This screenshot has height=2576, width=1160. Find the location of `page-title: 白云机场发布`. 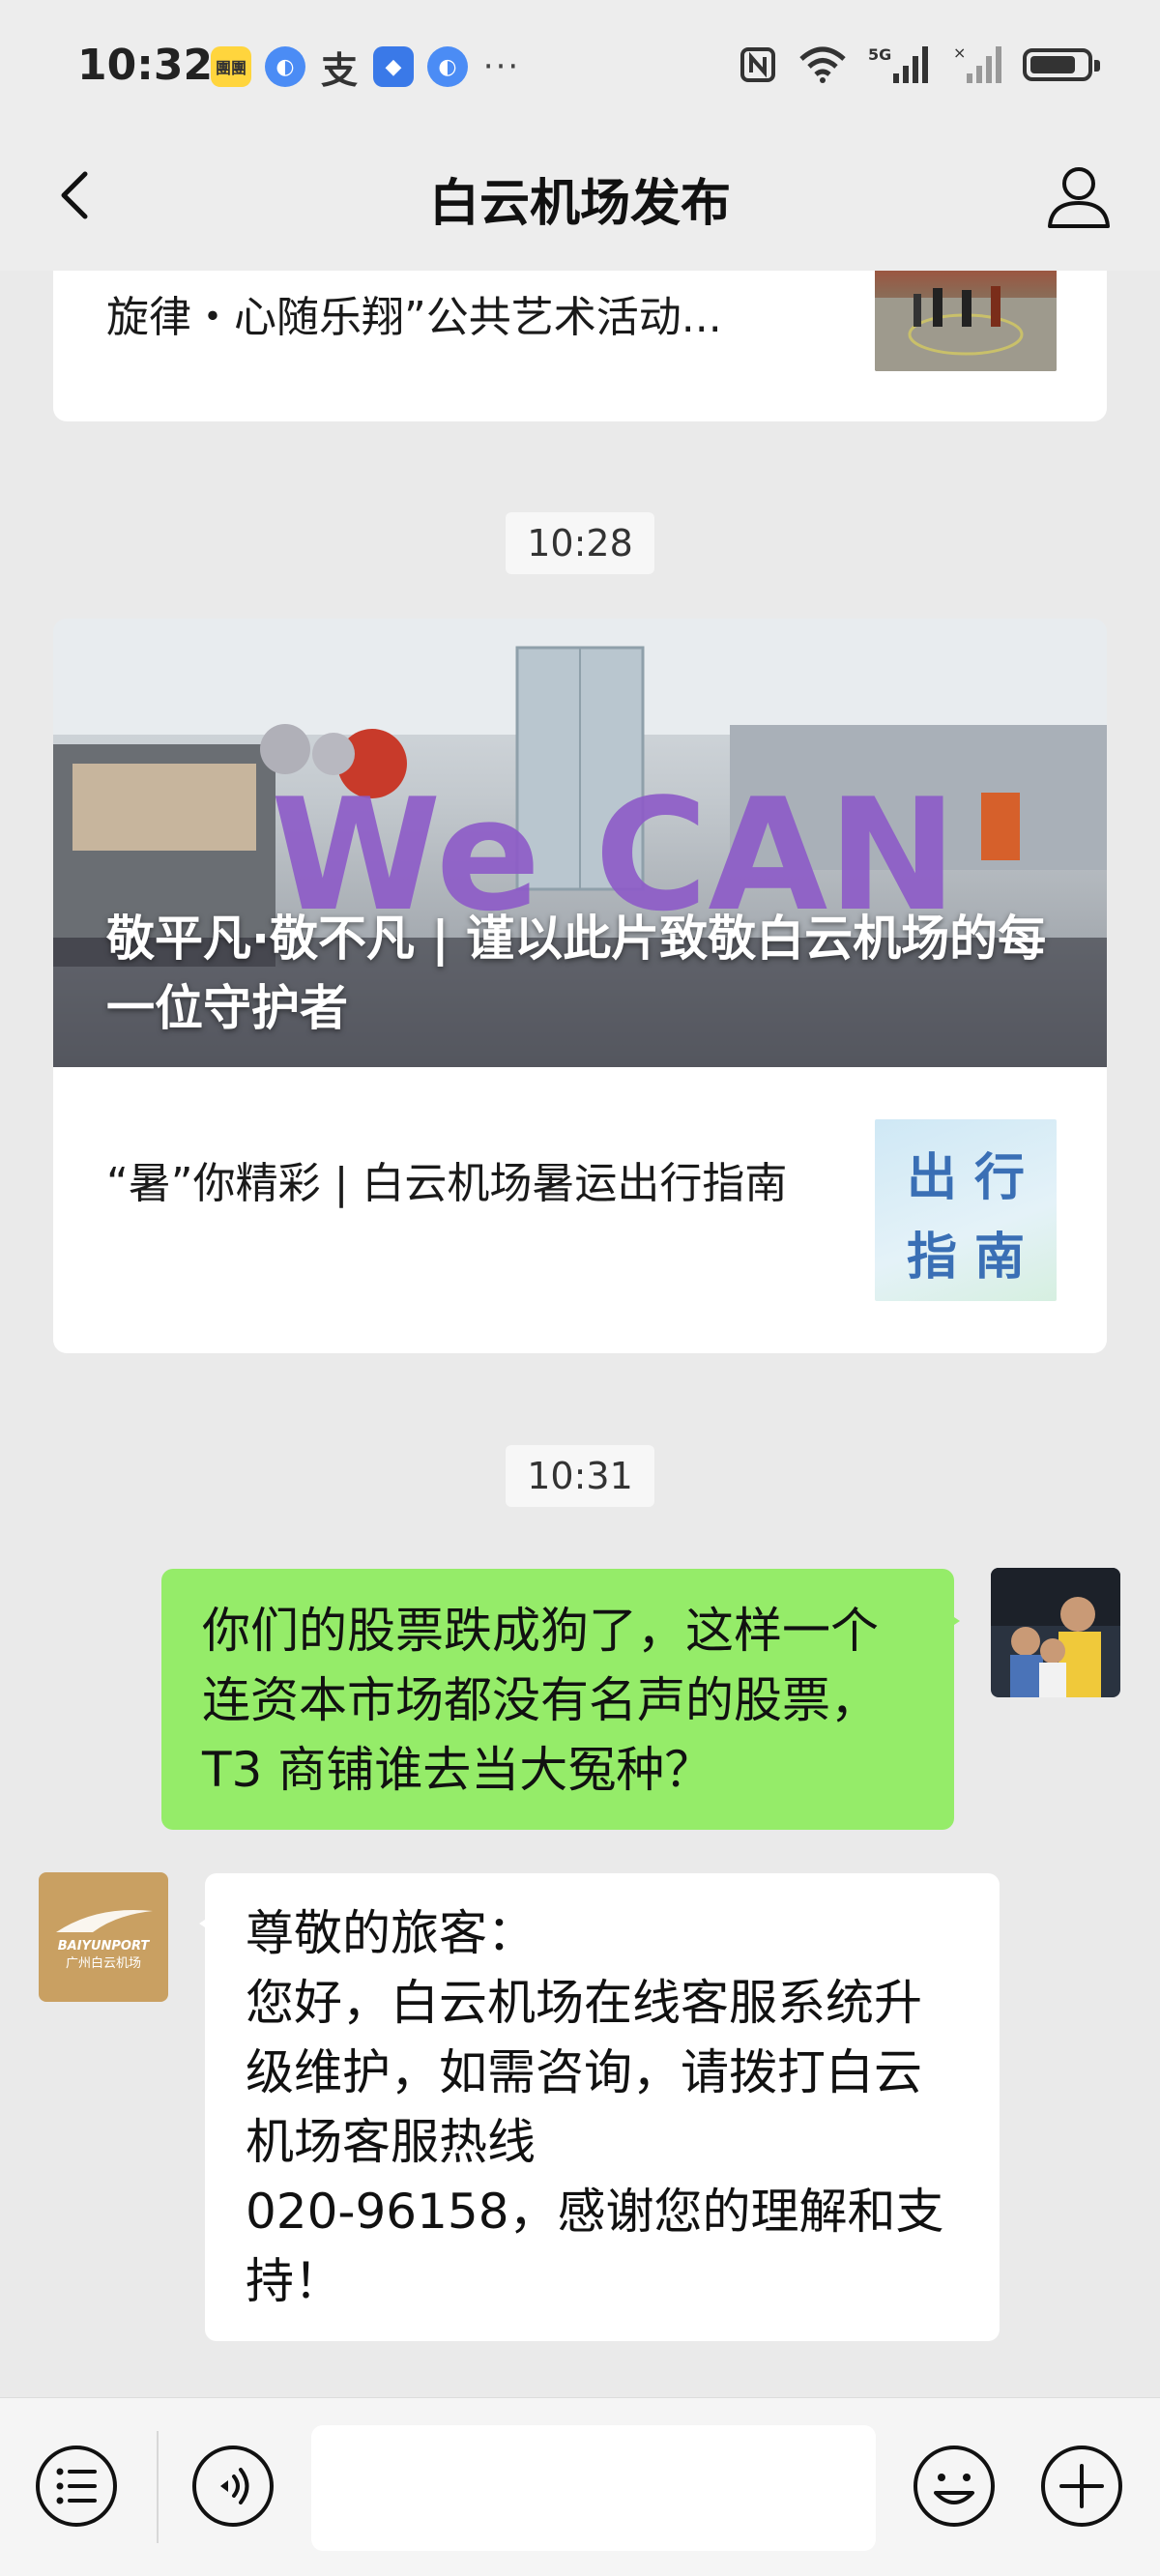

page-title: 白云机场发布 is located at coordinates (579, 204).